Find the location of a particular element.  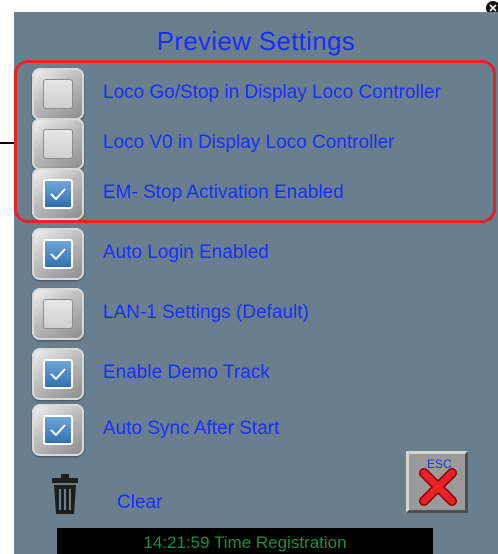

setting-label: Loco V0 in Display Loco Controller is located at coordinates (249, 142).